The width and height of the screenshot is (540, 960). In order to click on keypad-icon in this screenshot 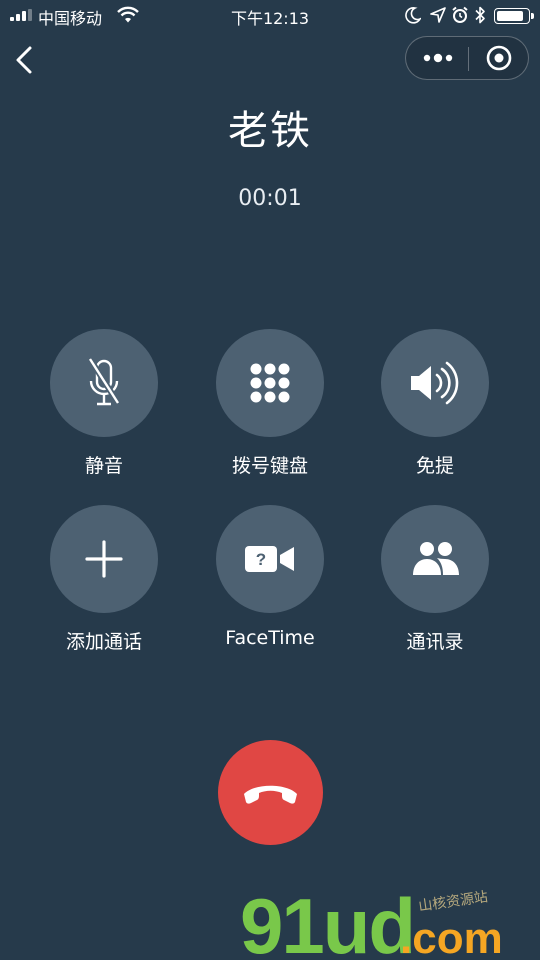, I will do `click(270, 383)`.